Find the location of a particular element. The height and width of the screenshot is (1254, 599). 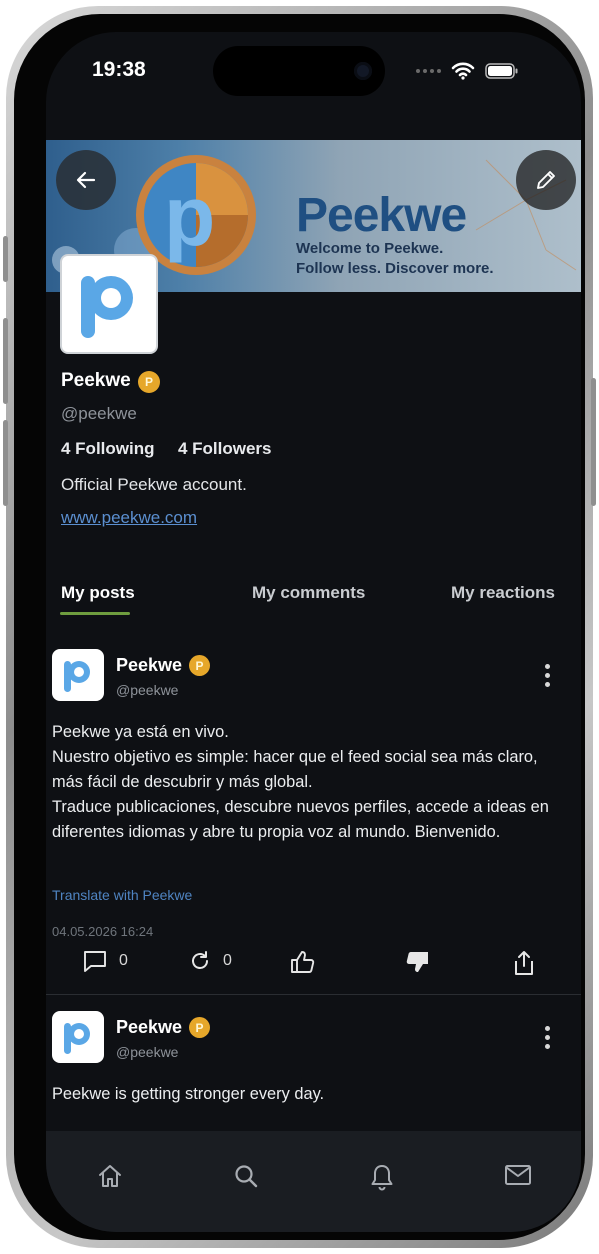

signal-icon is located at coordinates (428, 71).